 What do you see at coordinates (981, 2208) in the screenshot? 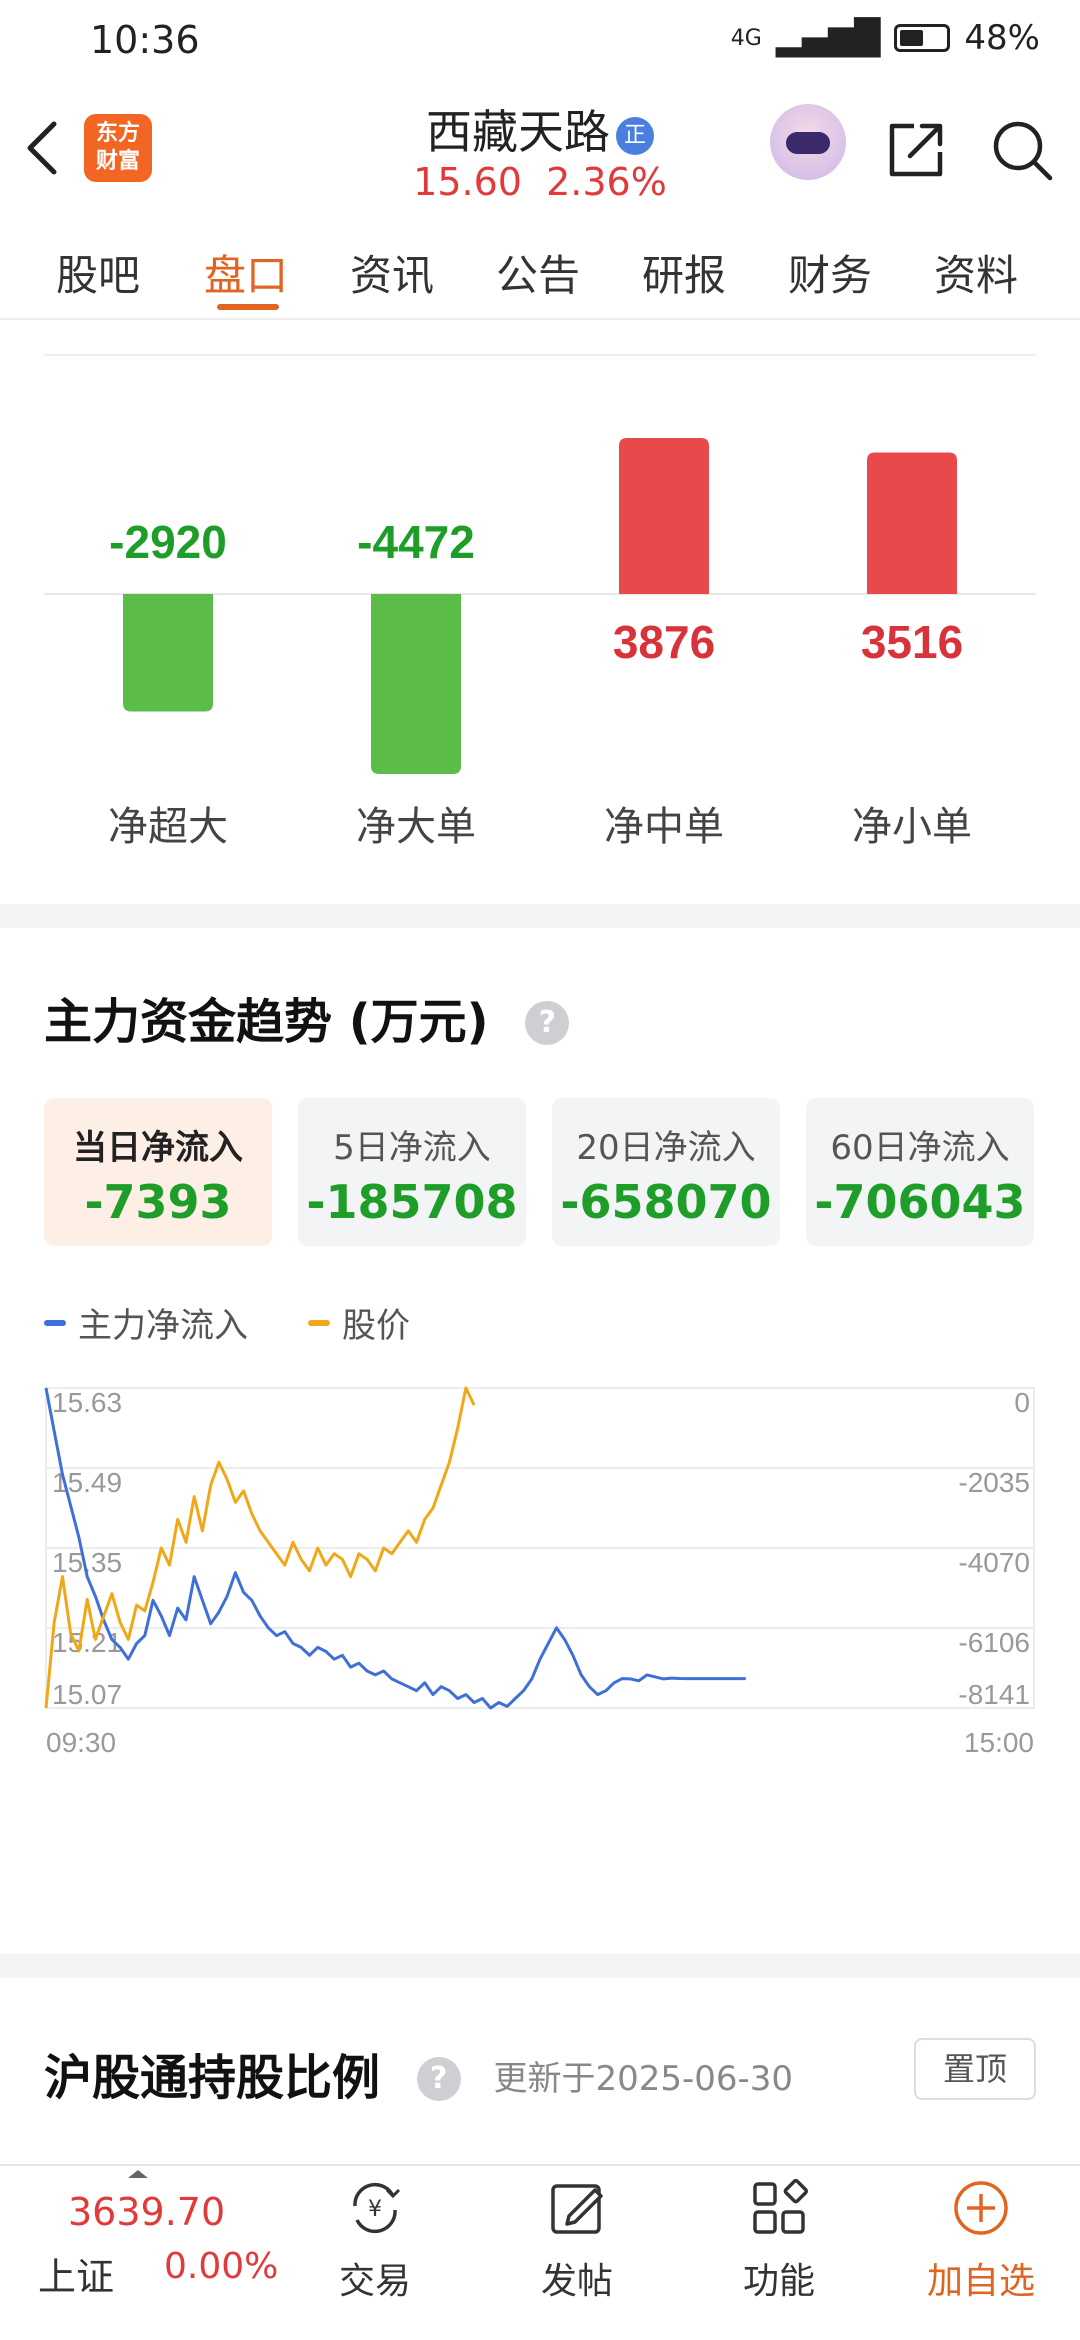
I see `plus-circle-icon` at bounding box center [981, 2208].